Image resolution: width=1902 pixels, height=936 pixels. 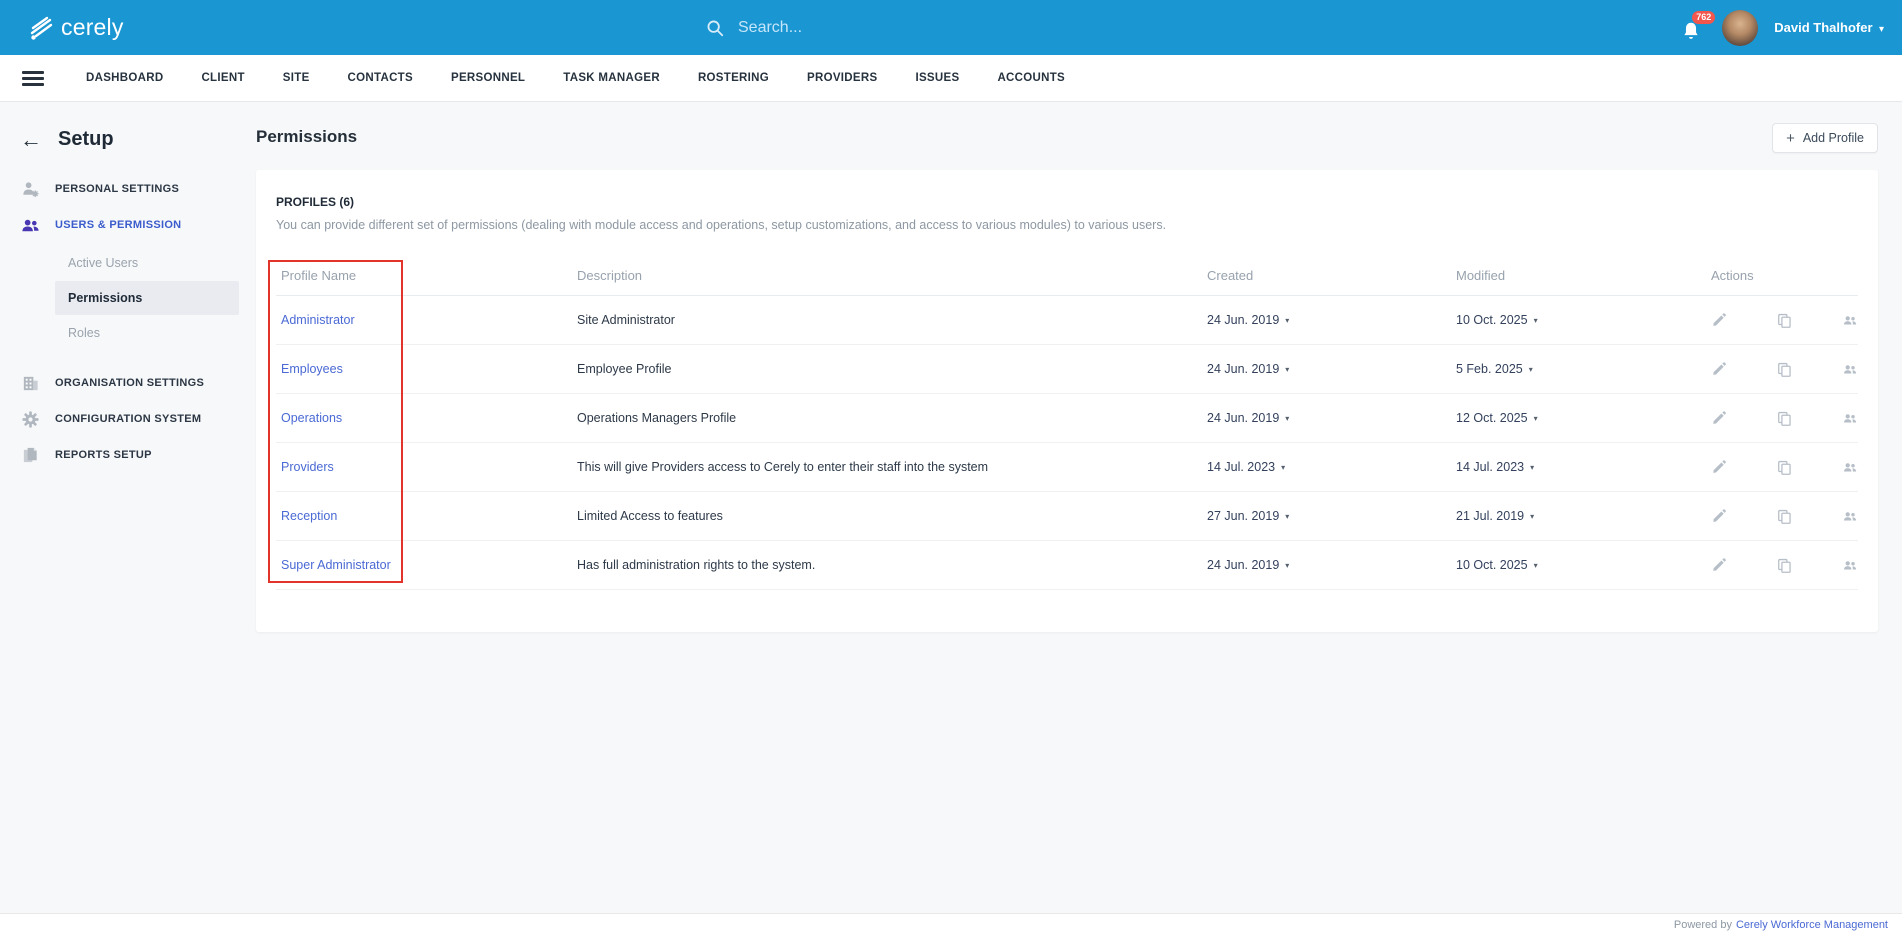 What do you see at coordinates (1812, 925) in the screenshot?
I see `cerely-link: Cerely Workforce Management` at bounding box center [1812, 925].